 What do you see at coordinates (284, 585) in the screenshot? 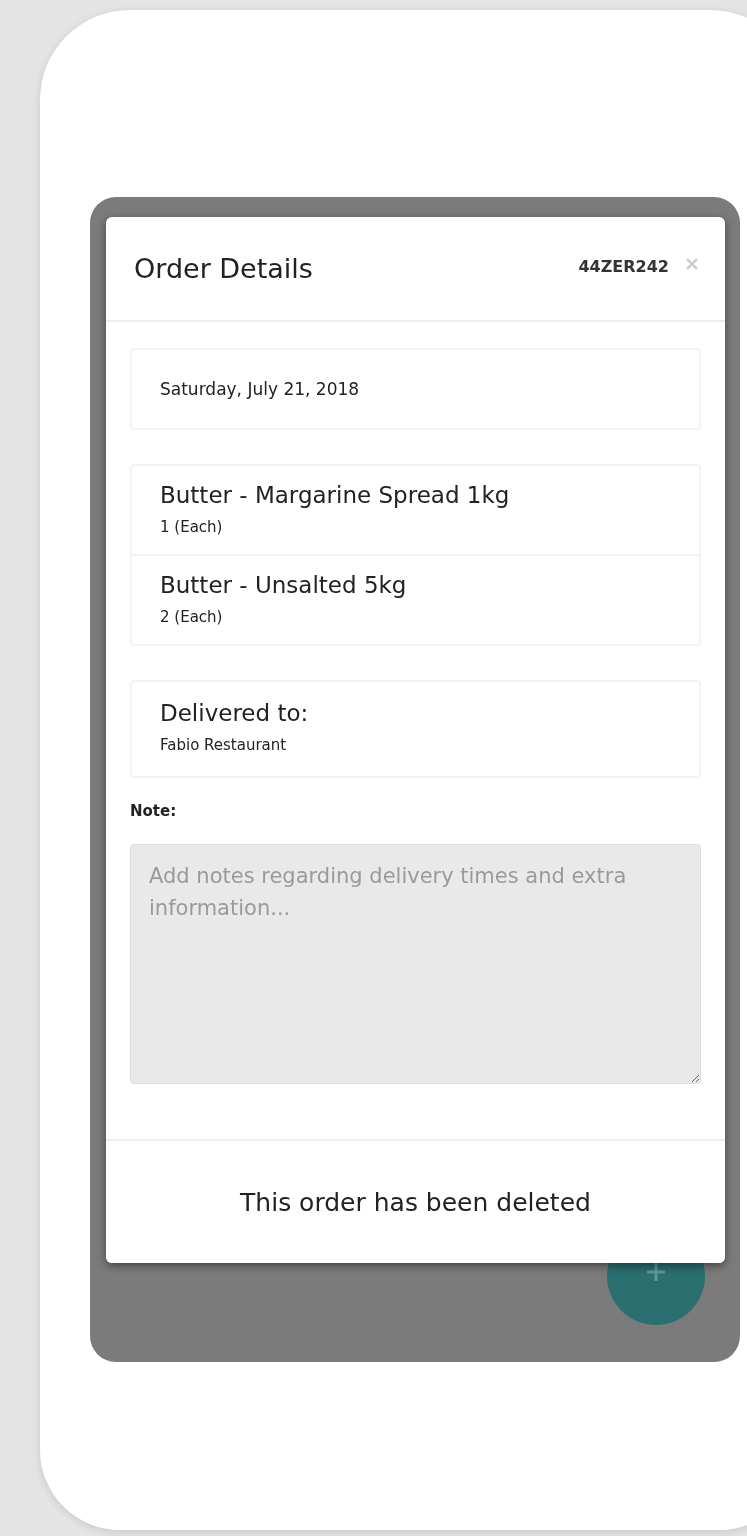
I see `item-name: Butter - Unsalted 5kg` at bounding box center [284, 585].